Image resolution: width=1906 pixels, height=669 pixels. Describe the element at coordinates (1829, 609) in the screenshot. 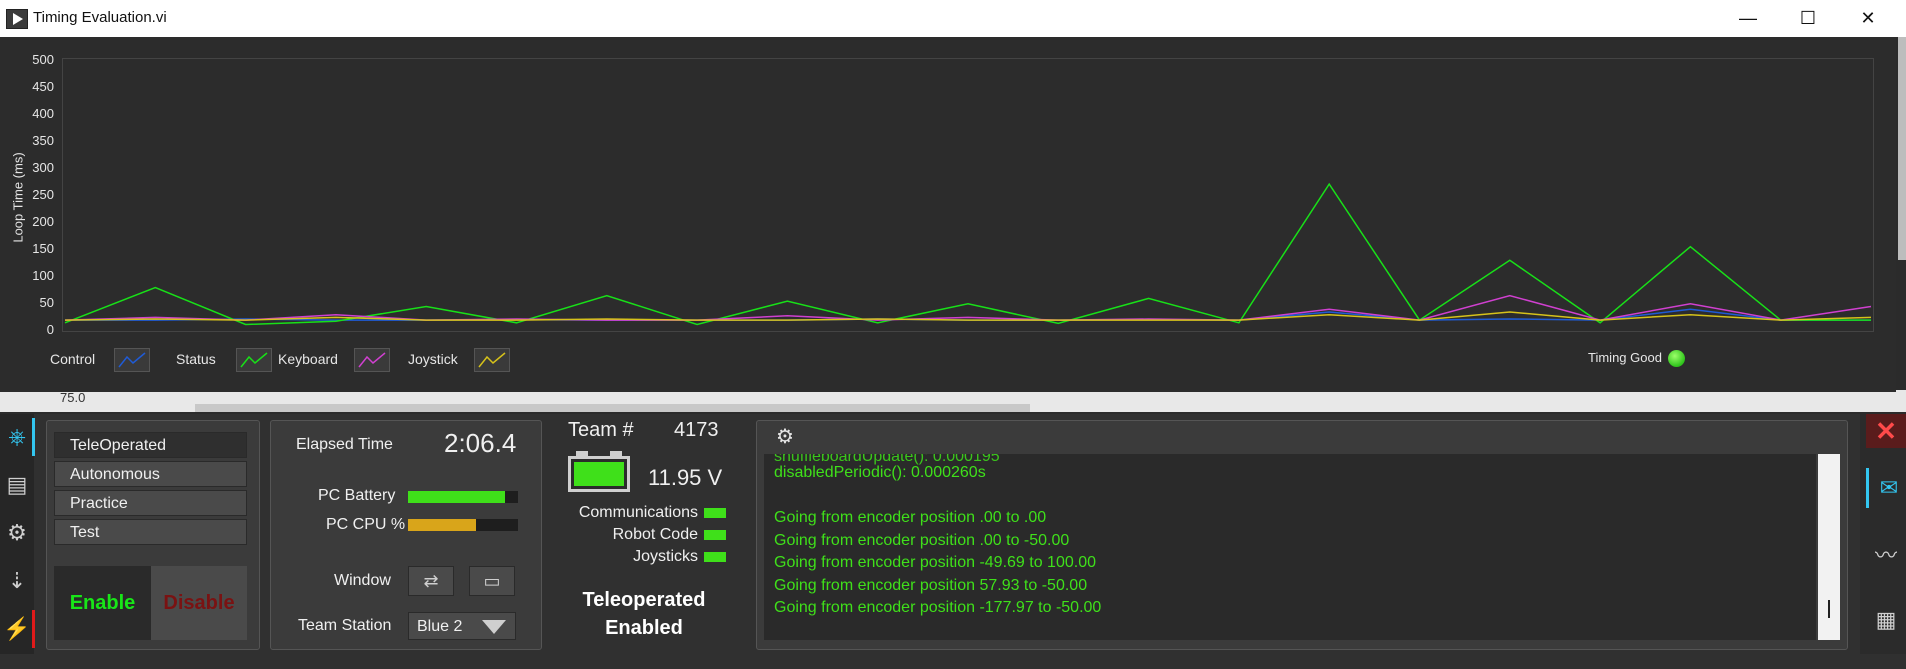

I see `console-scroll-thumb` at that location.